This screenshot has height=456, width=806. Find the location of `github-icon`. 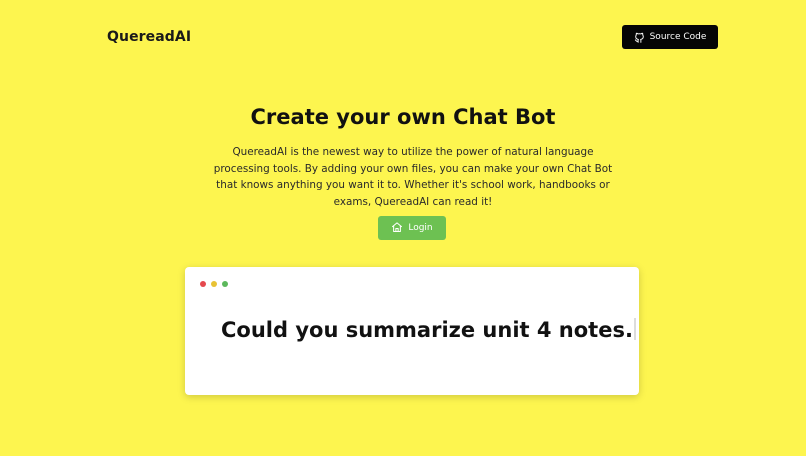

github-icon is located at coordinates (639, 37).